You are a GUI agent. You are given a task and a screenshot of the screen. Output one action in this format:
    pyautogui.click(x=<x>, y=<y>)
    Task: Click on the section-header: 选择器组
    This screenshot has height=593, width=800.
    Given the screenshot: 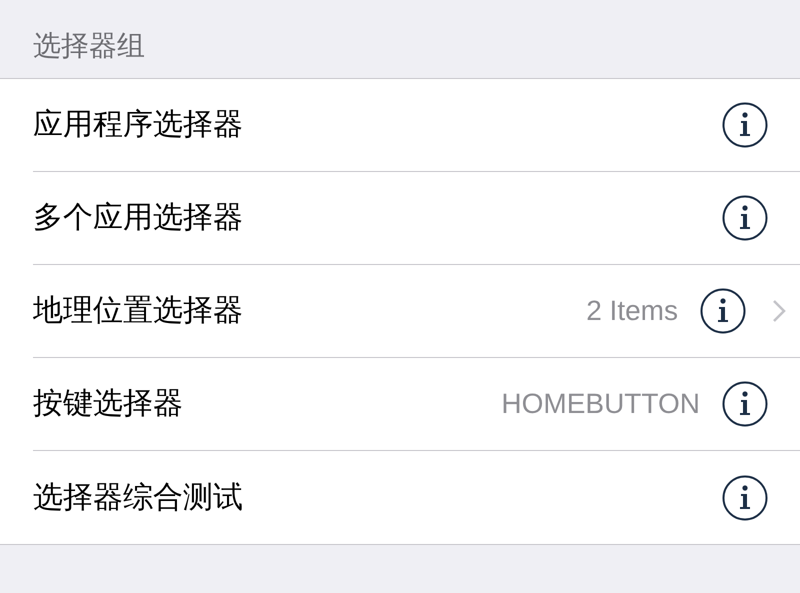 What is the action you would take?
    pyautogui.click(x=89, y=46)
    